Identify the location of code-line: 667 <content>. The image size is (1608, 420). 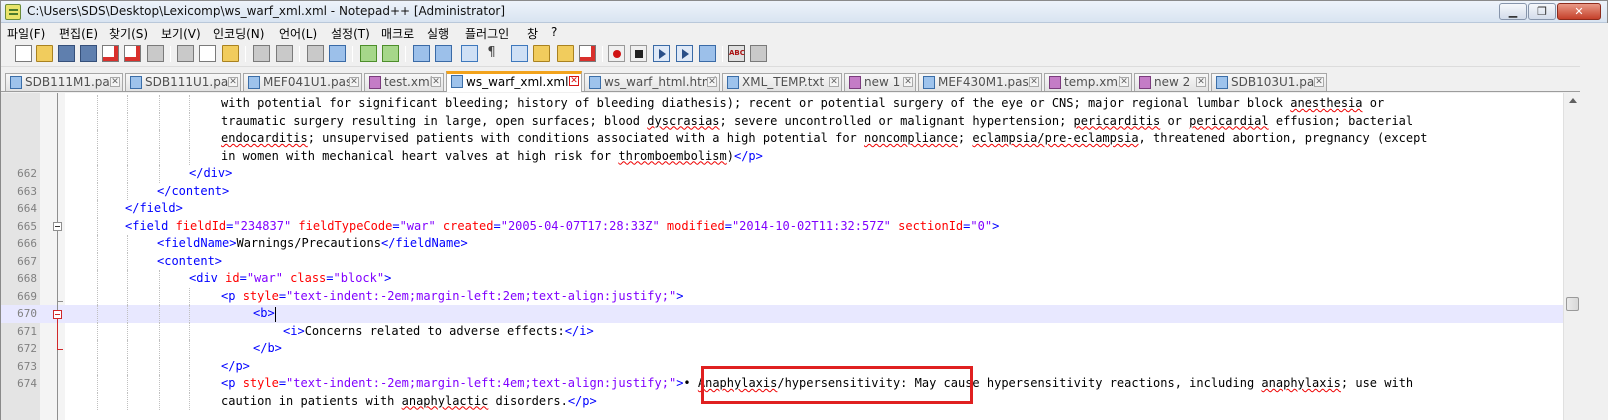
(782, 261).